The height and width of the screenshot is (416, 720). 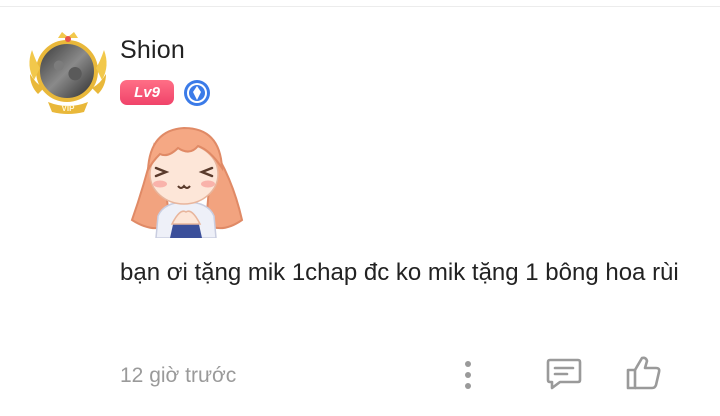 What do you see at coordinates (69, 108) in the screenshot?
I see `svg-text: VIP` at bounding box center [69, 108].